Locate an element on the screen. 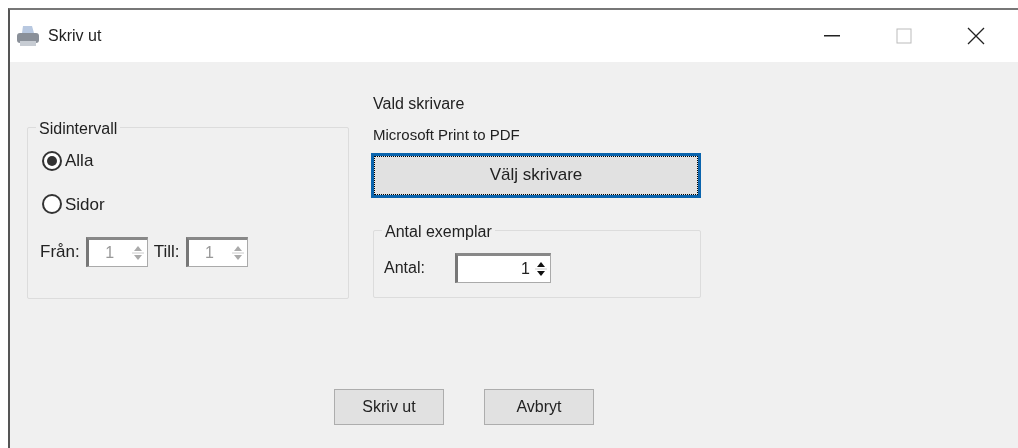 The image size is (1018, 448). dialog-button: Avbryt is located at coordinates (539, 407).